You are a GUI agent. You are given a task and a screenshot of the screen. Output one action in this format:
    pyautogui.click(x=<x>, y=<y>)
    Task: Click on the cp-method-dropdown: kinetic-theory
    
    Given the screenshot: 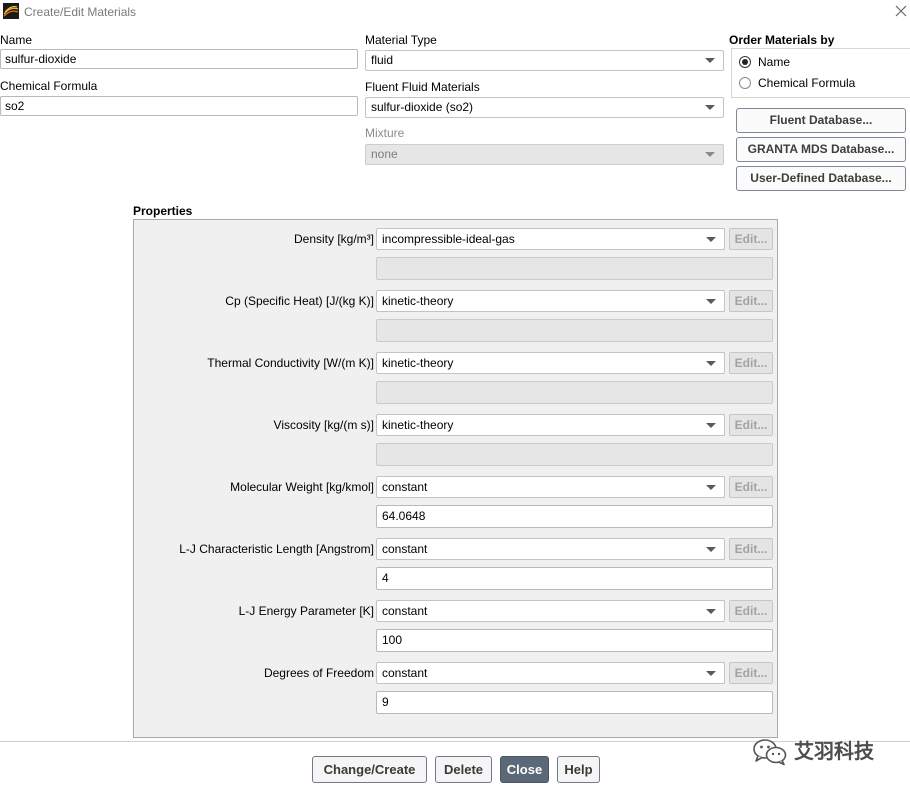 What is the action you would take?
    pyautogui.click(x=550, y=301)
    